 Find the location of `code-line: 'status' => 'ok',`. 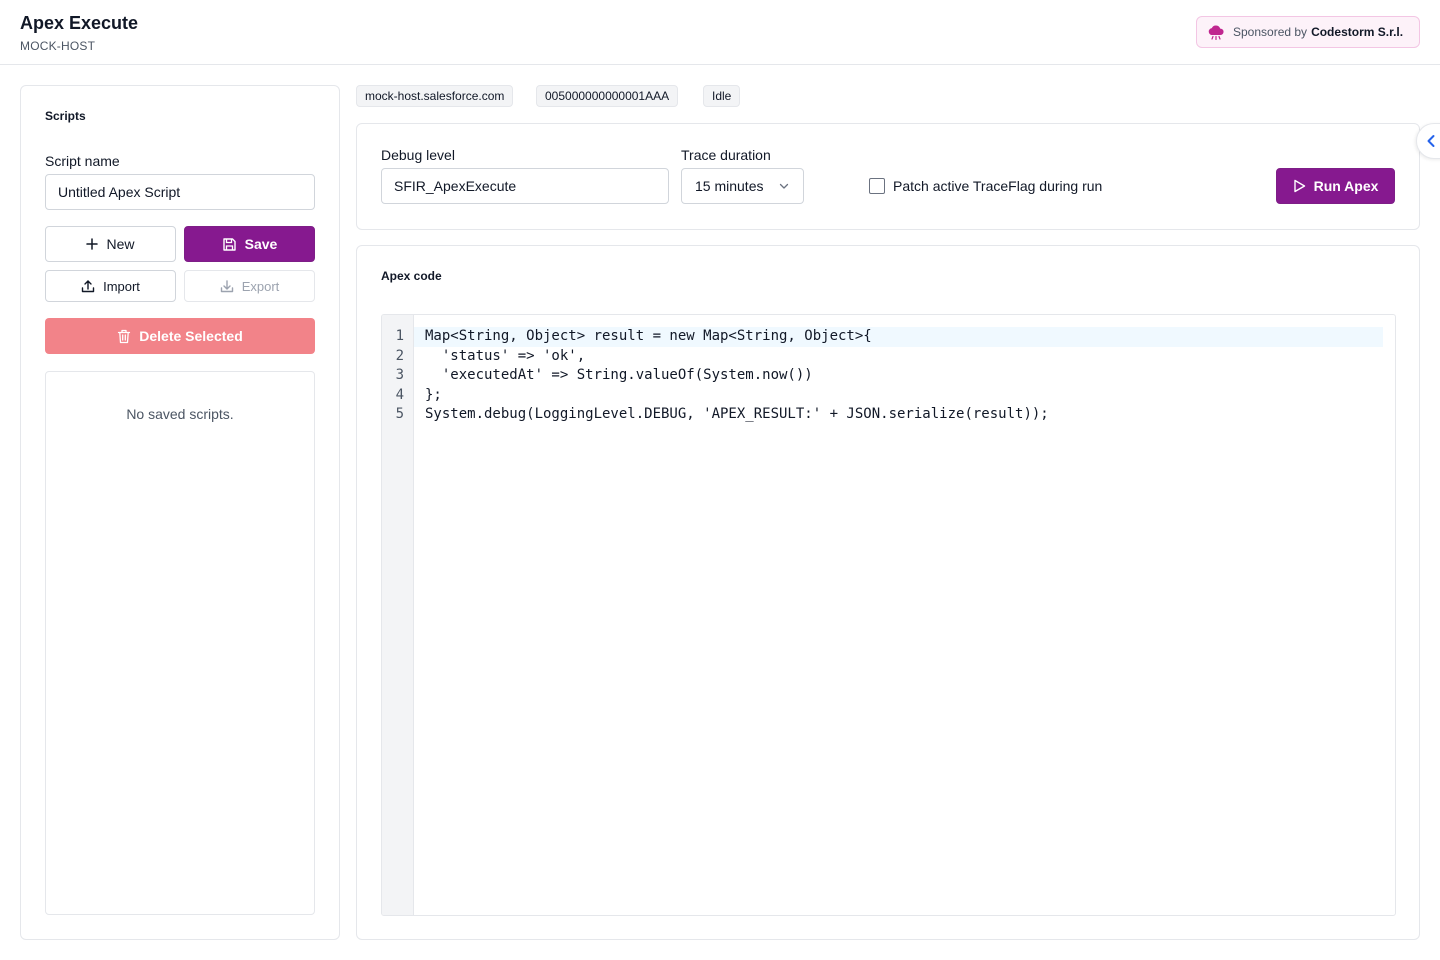

code-line: 'status' => 'ok', is located at coordinates (505, 355).